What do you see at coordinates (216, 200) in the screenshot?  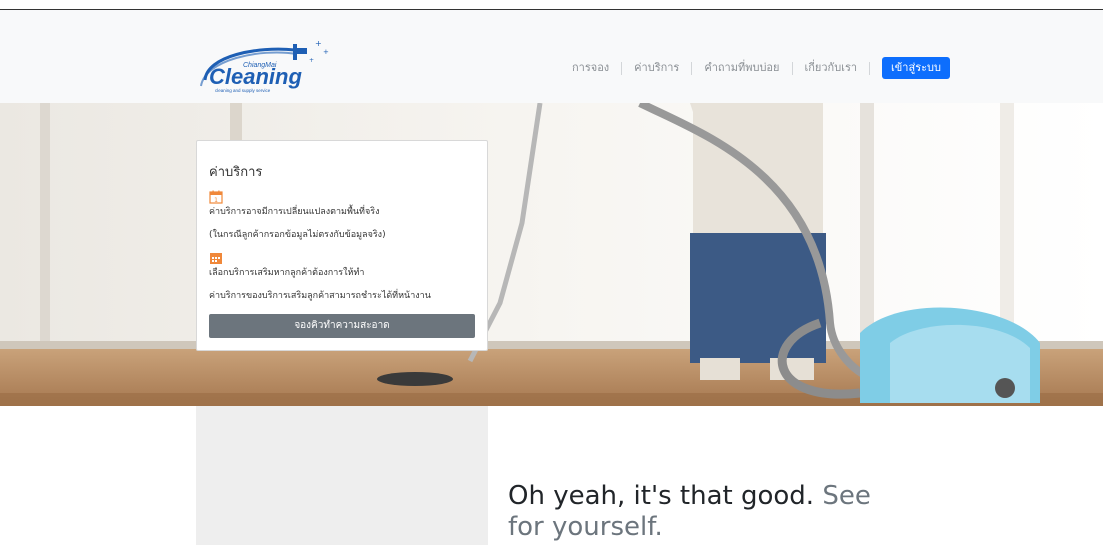 I see `svg-text: 1` at bounding box center [216, 200].